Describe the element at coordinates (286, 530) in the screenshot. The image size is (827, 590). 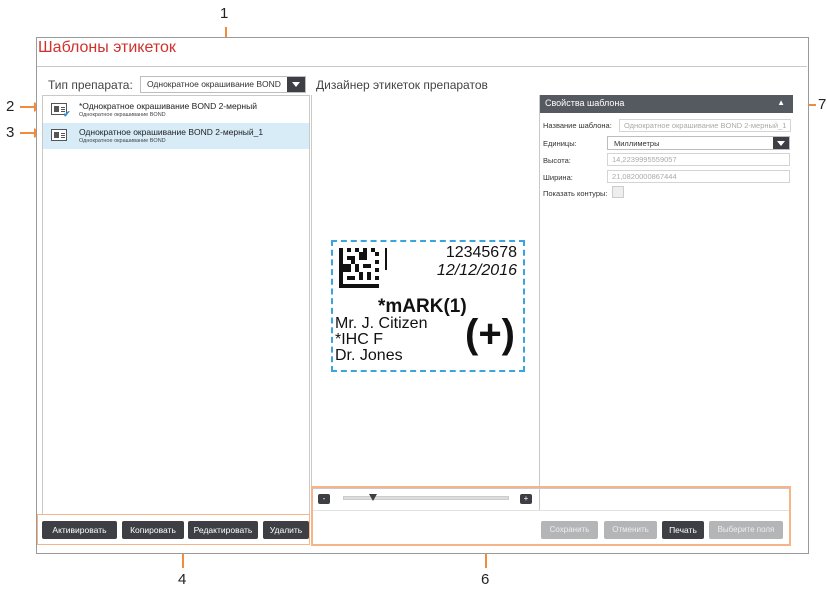
I see `delete-button: Удалить` at that location.